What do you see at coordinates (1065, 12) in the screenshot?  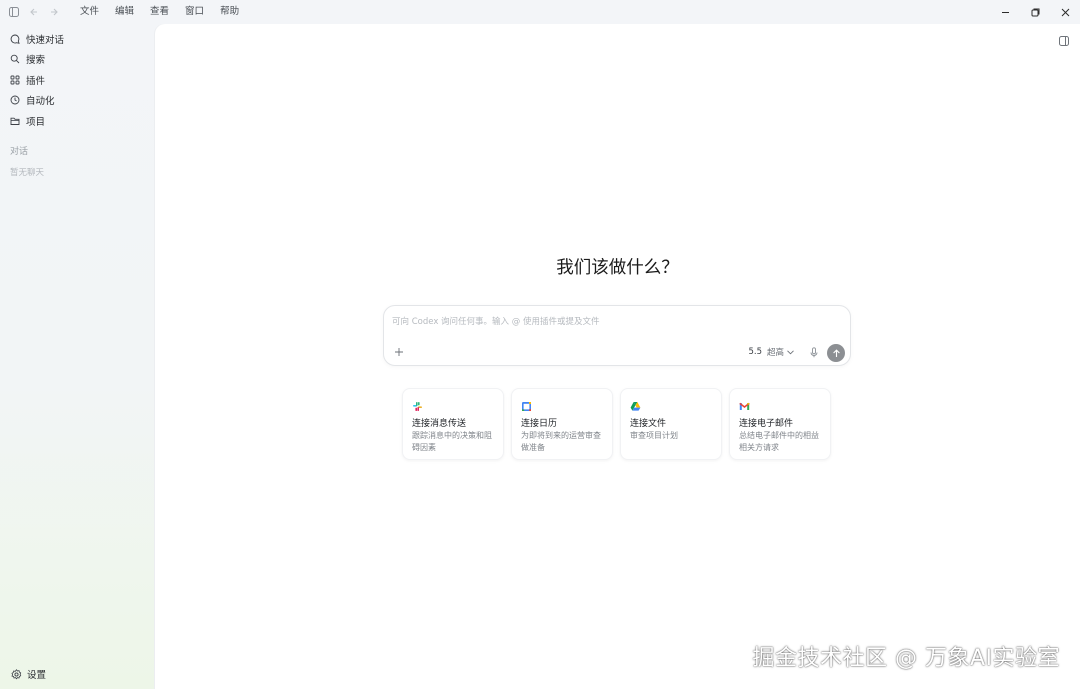 I see `close-icon` at bounding box center [1065, 12].